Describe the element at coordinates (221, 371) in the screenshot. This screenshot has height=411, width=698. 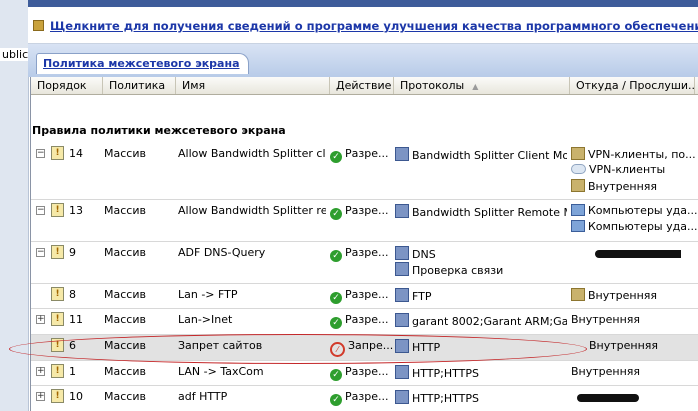
I see `row-name: LAN -> TaxCom` at that location.